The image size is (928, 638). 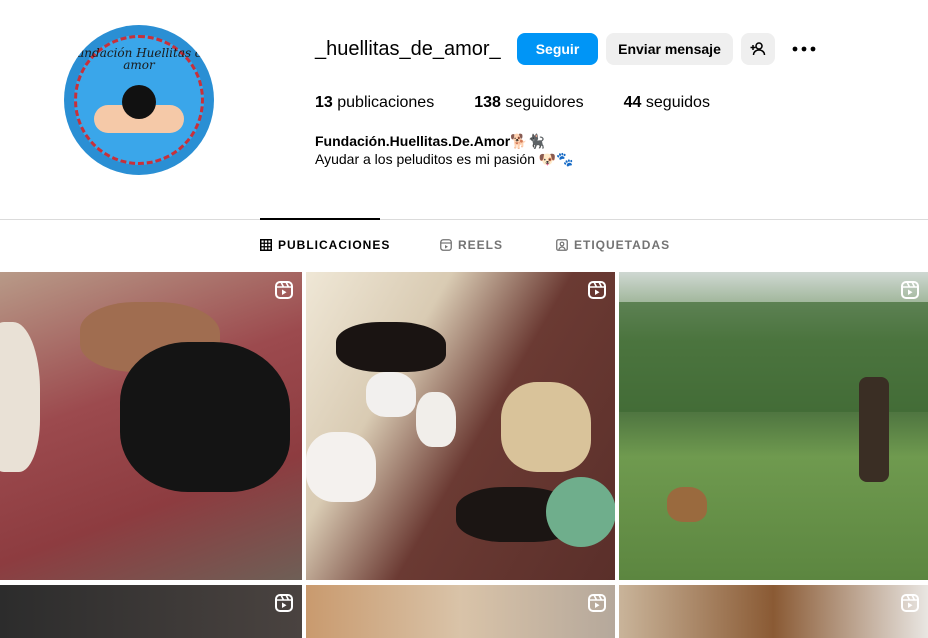 I want to click on suggest-person-button, so click(x=758, y=49).